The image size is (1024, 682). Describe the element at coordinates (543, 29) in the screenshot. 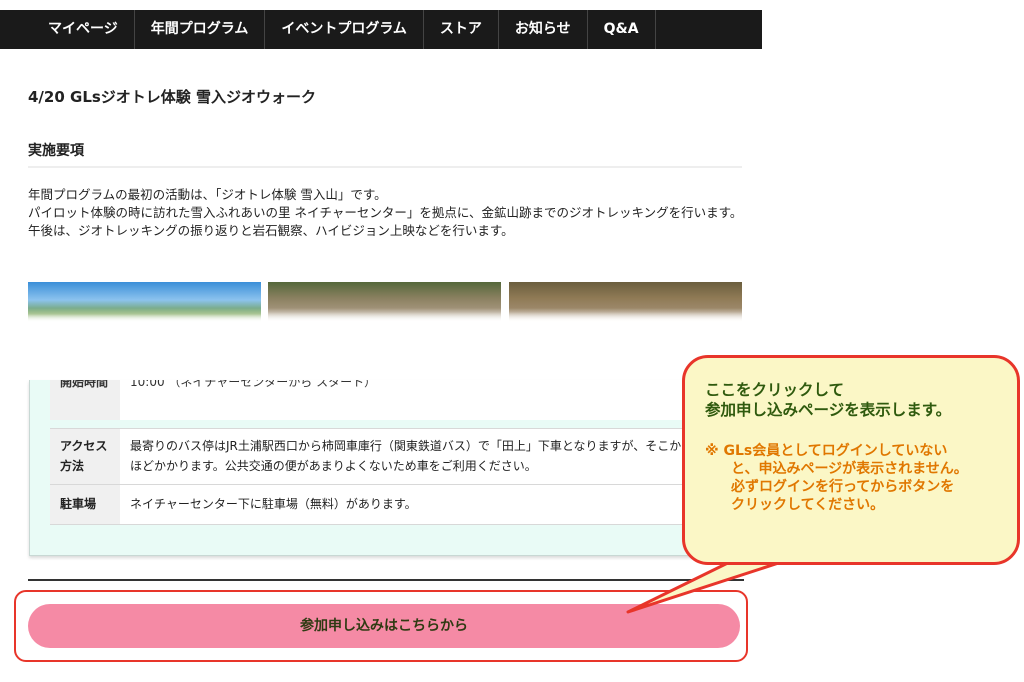

I see `nav-item-news: お知らせ` at that location.